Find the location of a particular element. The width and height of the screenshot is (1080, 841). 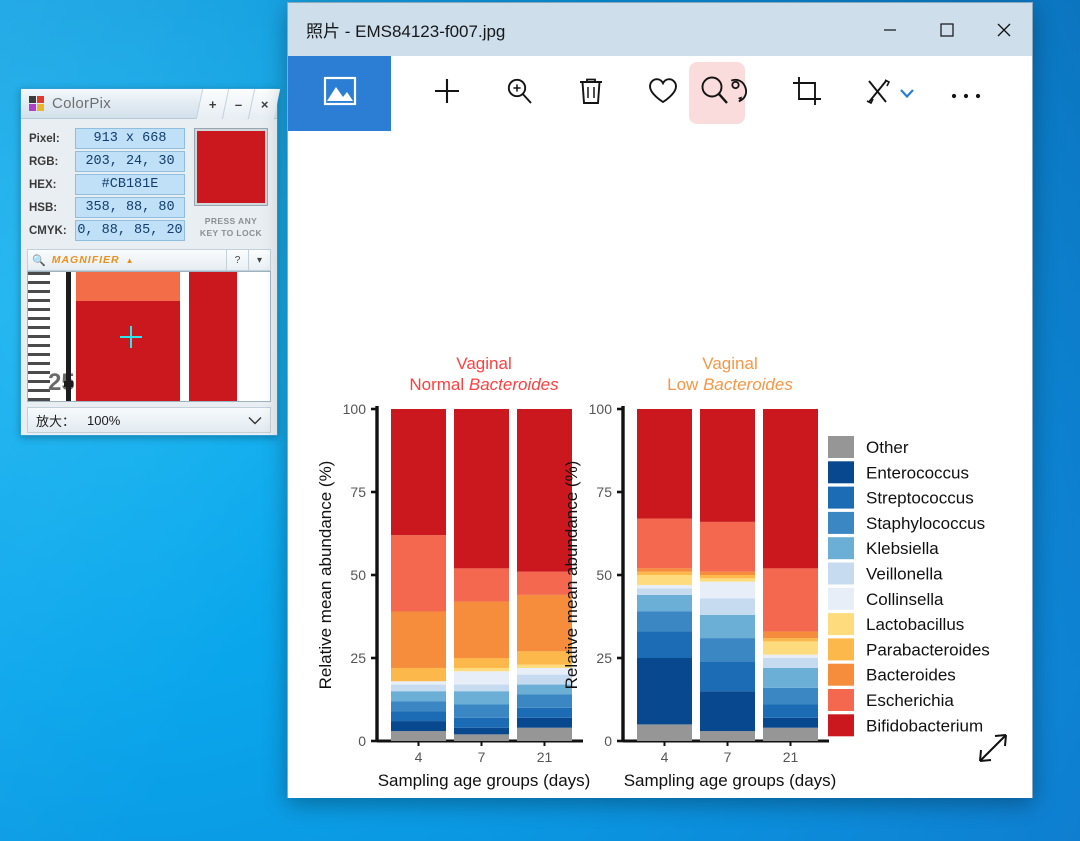

hex-value: #CB181E is located at coordinates (130, 184).